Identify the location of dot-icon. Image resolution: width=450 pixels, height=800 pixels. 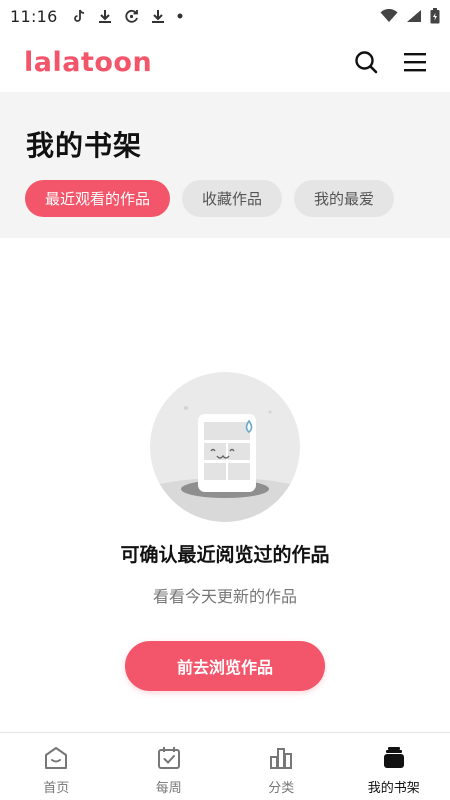
(180, 16).